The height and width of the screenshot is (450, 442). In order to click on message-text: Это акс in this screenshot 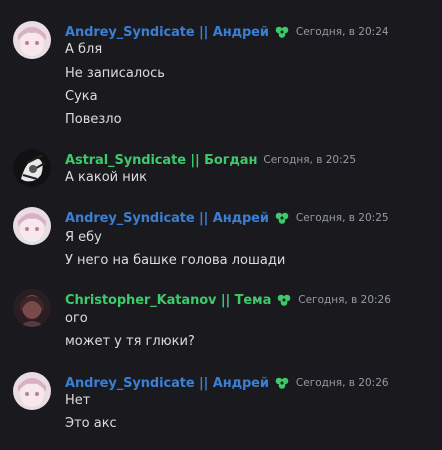, I will do `click(91, 423)`.